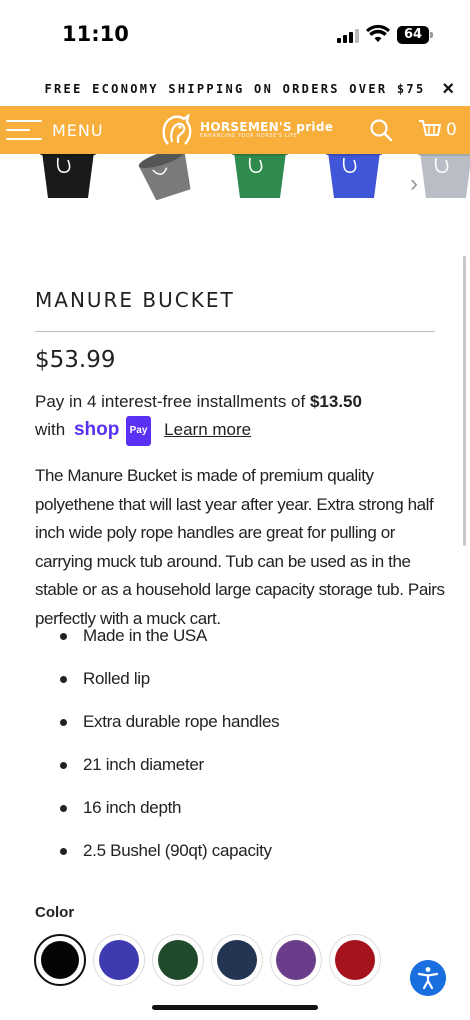 The width and height of the screenshot is (470, 1020). What do you see at coordinates (335, 401) in the screenshot?
I see `installments-amount: $13.50` at bounding box center [335, 401].